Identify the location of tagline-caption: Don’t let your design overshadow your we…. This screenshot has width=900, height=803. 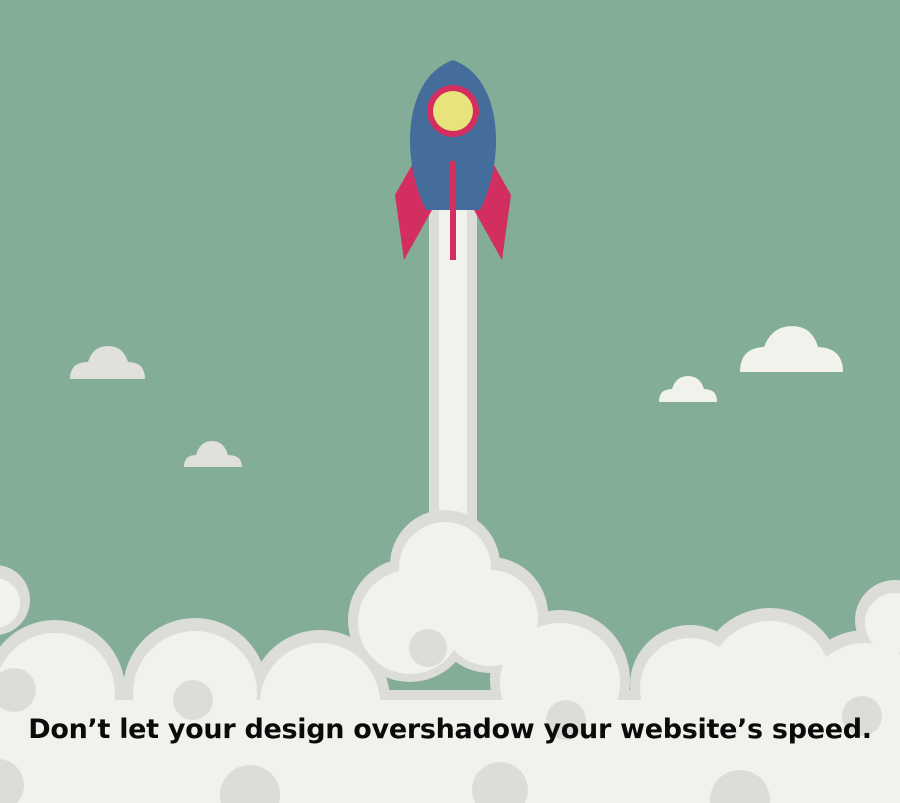
(450, 729).